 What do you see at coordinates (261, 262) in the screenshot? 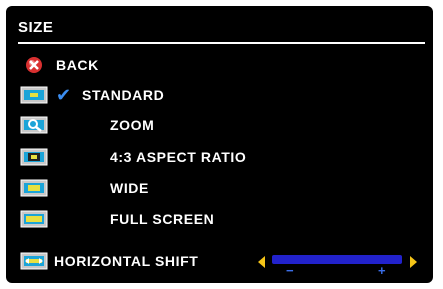
I see `slider-decrease-arrow-icon` at bounding box center [261, 262].